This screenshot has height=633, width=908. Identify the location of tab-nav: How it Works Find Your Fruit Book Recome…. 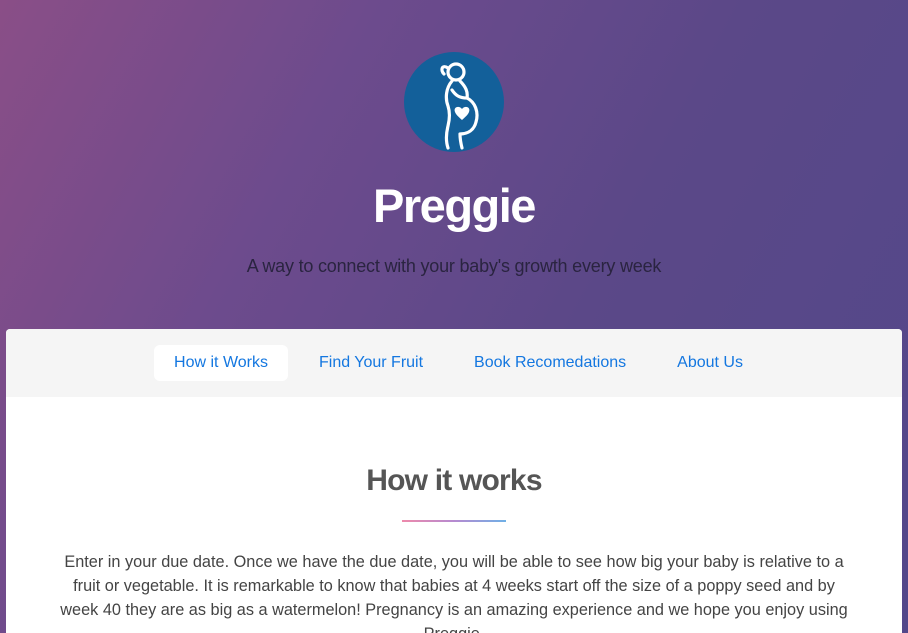
(454, 363).